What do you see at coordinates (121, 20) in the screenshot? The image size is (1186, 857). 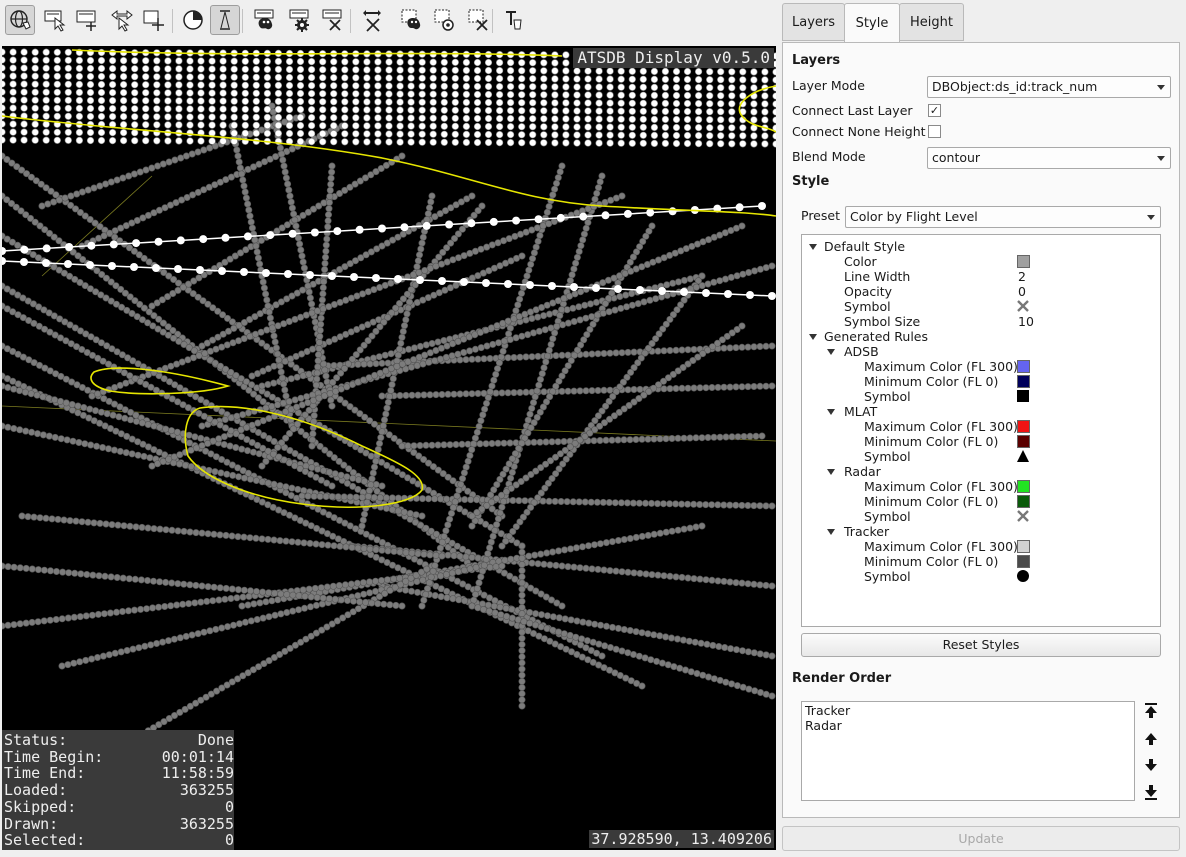 I see `move-button` at bounding box center [121, 20].